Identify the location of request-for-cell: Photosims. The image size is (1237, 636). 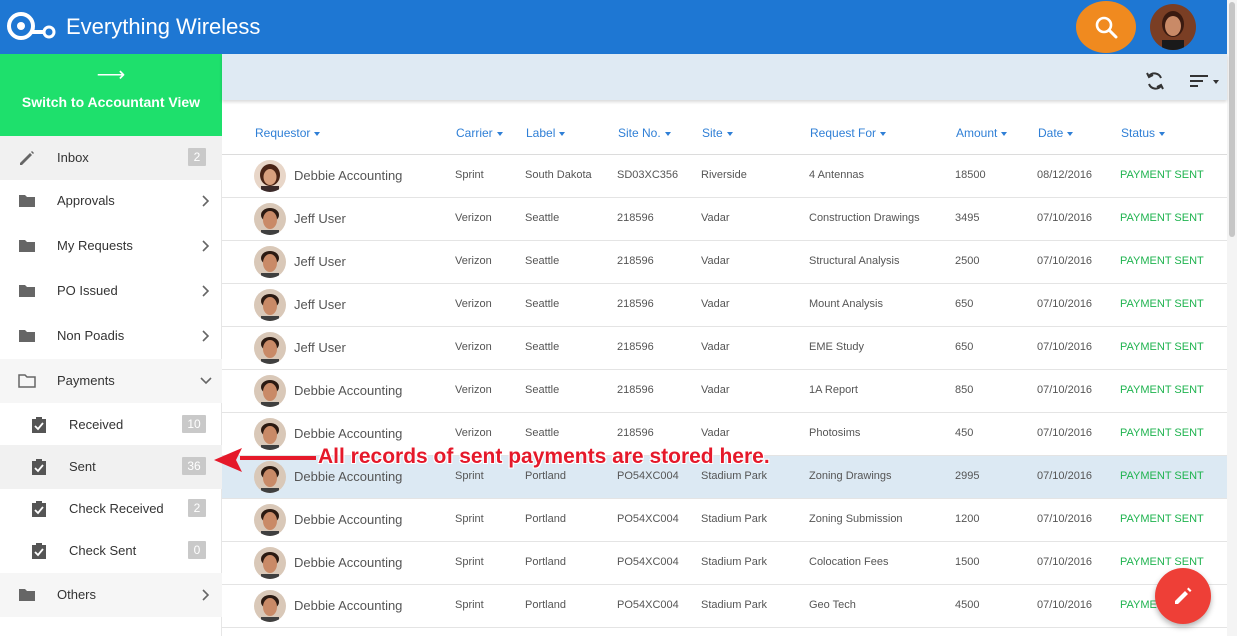
(835, 433).